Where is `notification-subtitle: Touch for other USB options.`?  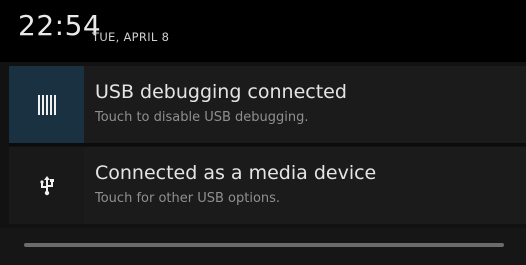
notification-subtitle: Touch for other USB options. is located at coordinates (188, 198).